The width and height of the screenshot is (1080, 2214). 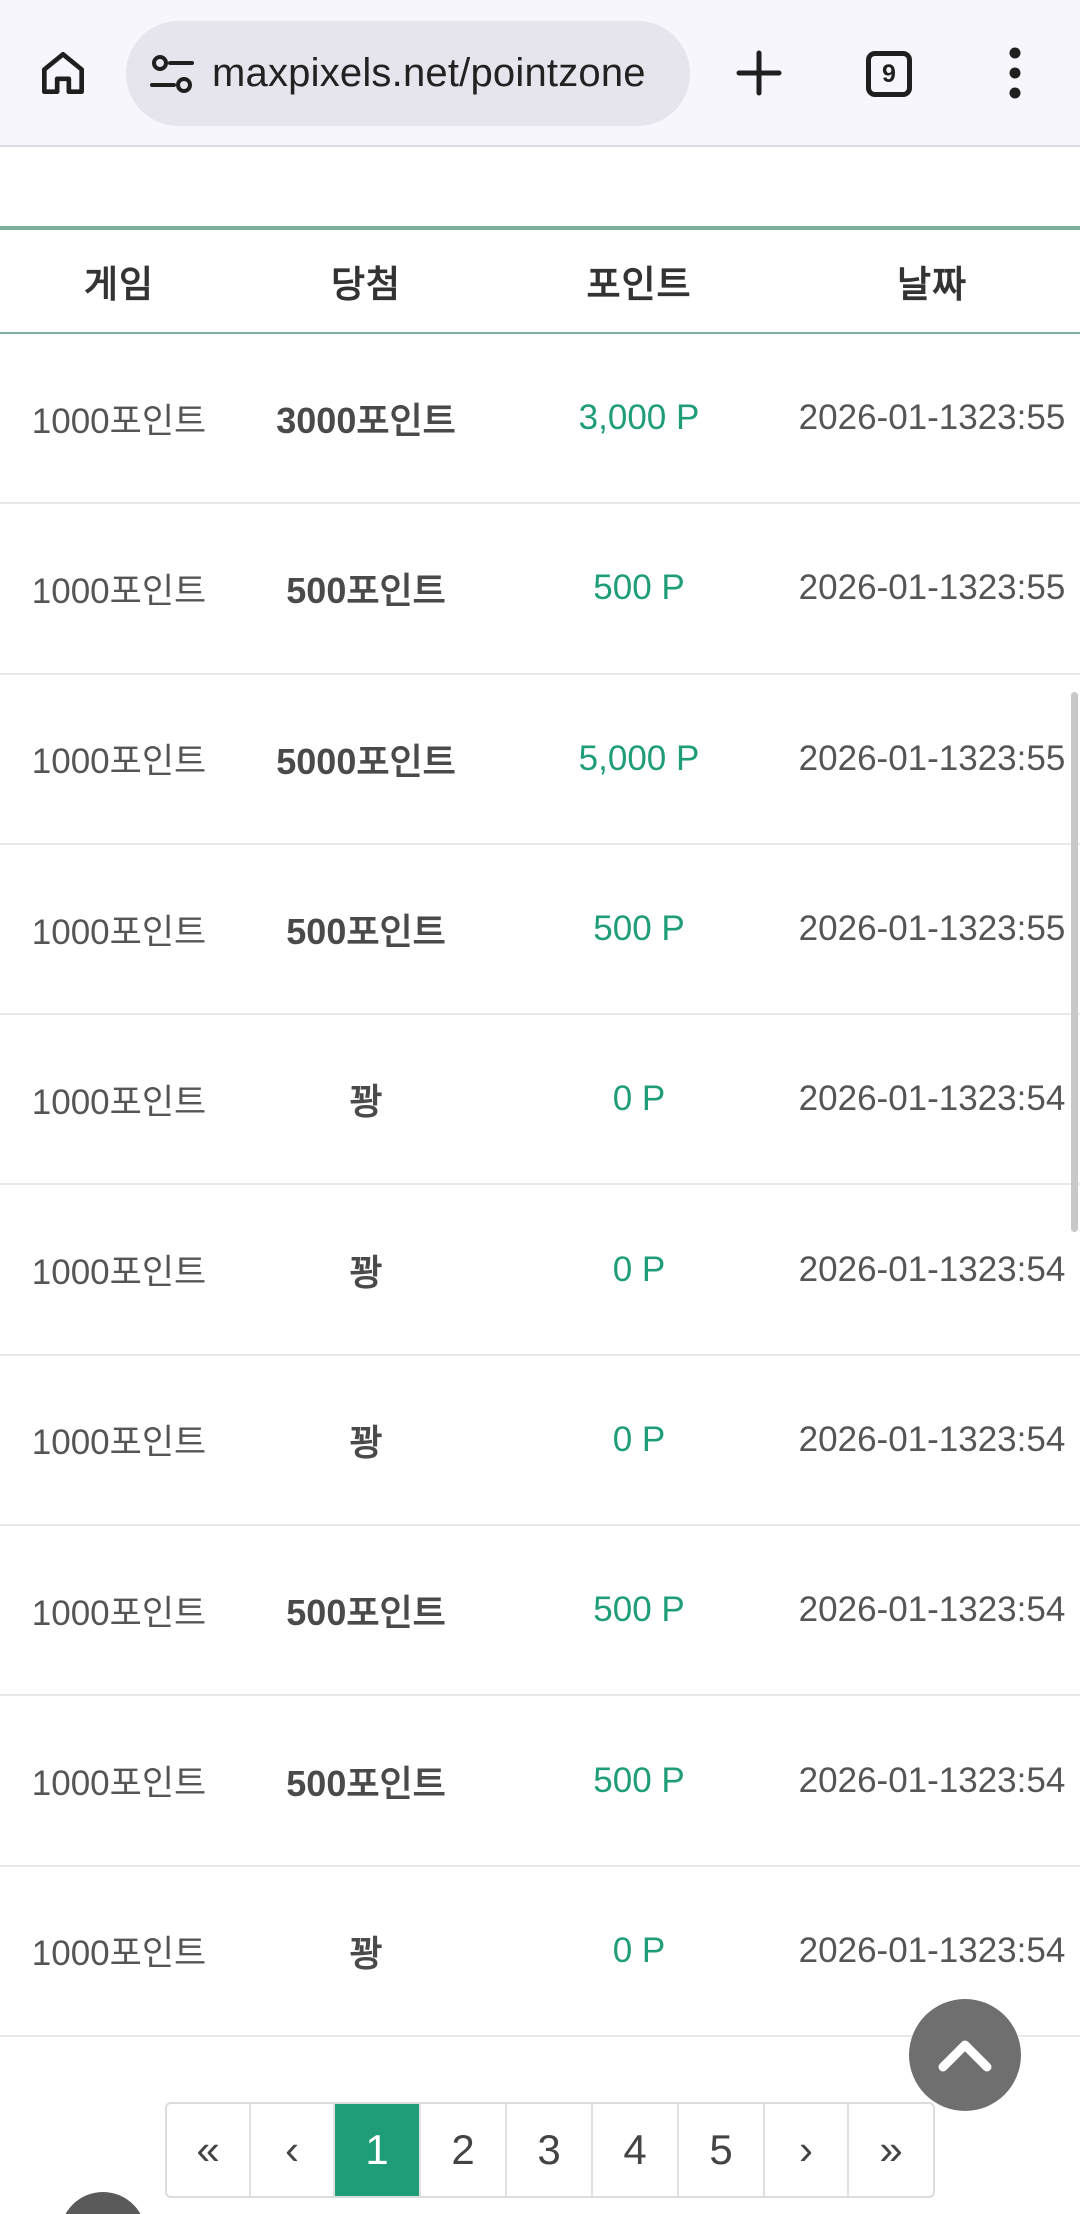 I want to click on url-fade, so click(x=670, y=73).